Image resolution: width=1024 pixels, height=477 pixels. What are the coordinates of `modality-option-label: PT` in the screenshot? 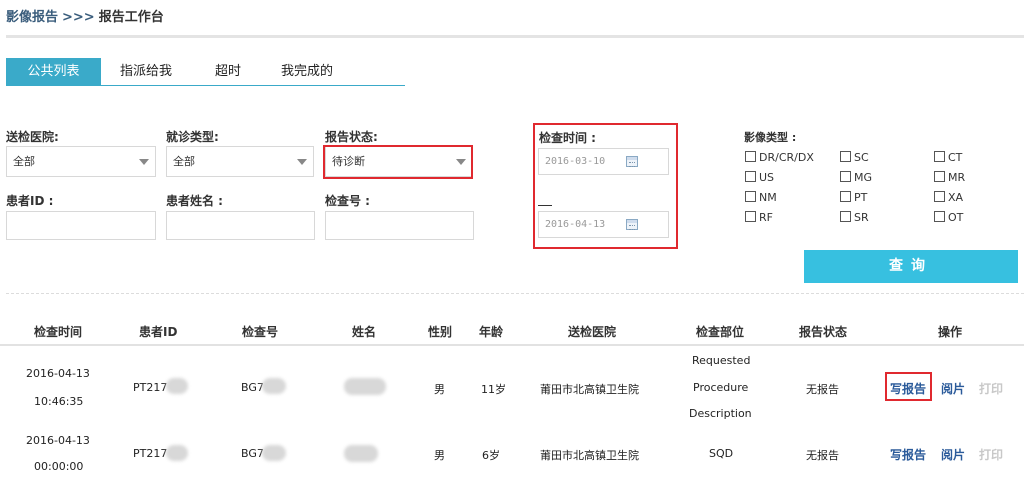 It's located at (861, 197).